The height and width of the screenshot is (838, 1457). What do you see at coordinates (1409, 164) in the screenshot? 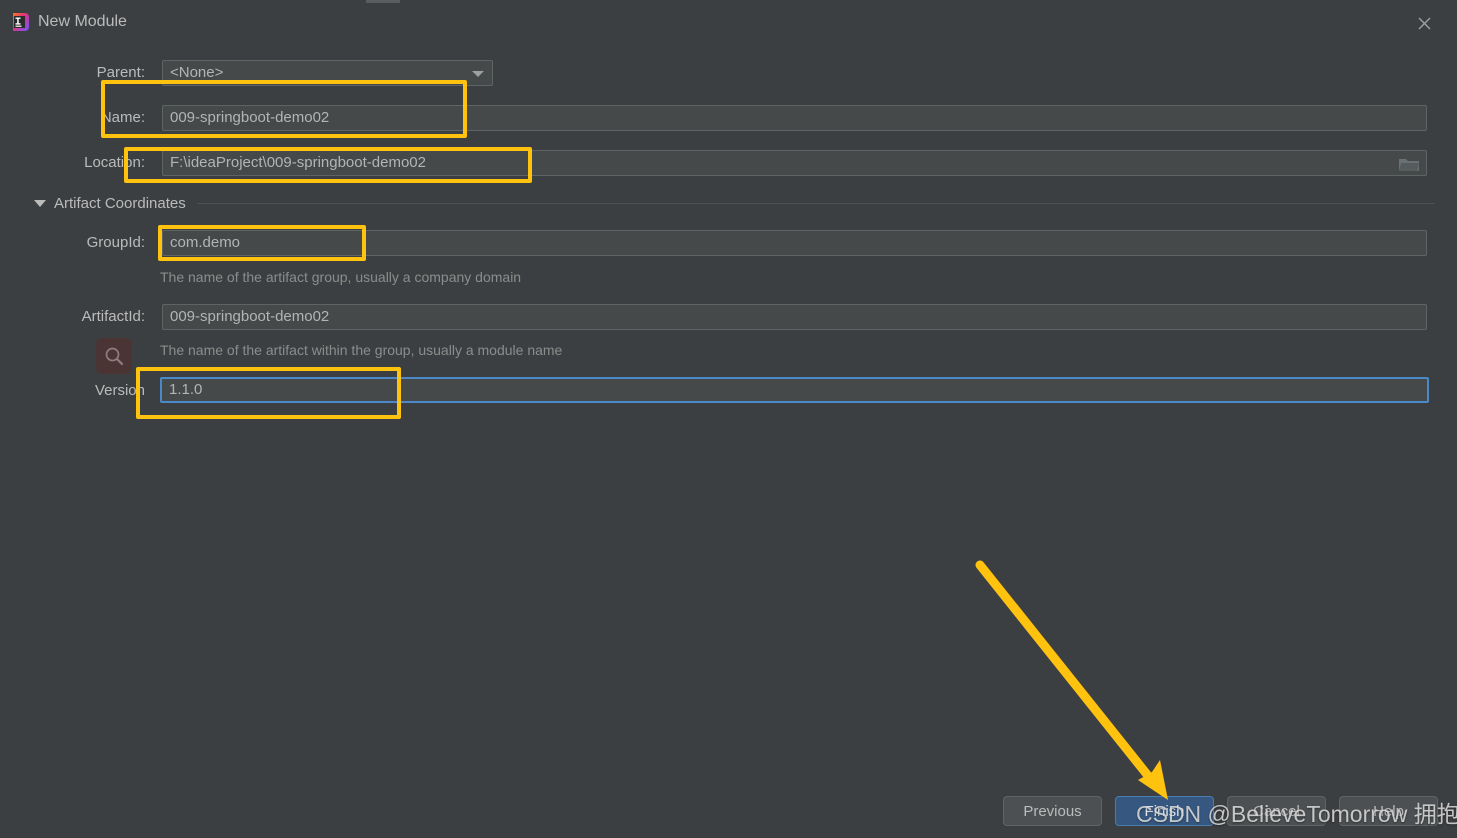
I see `folder-icon` at bounding box center [1409, 164].